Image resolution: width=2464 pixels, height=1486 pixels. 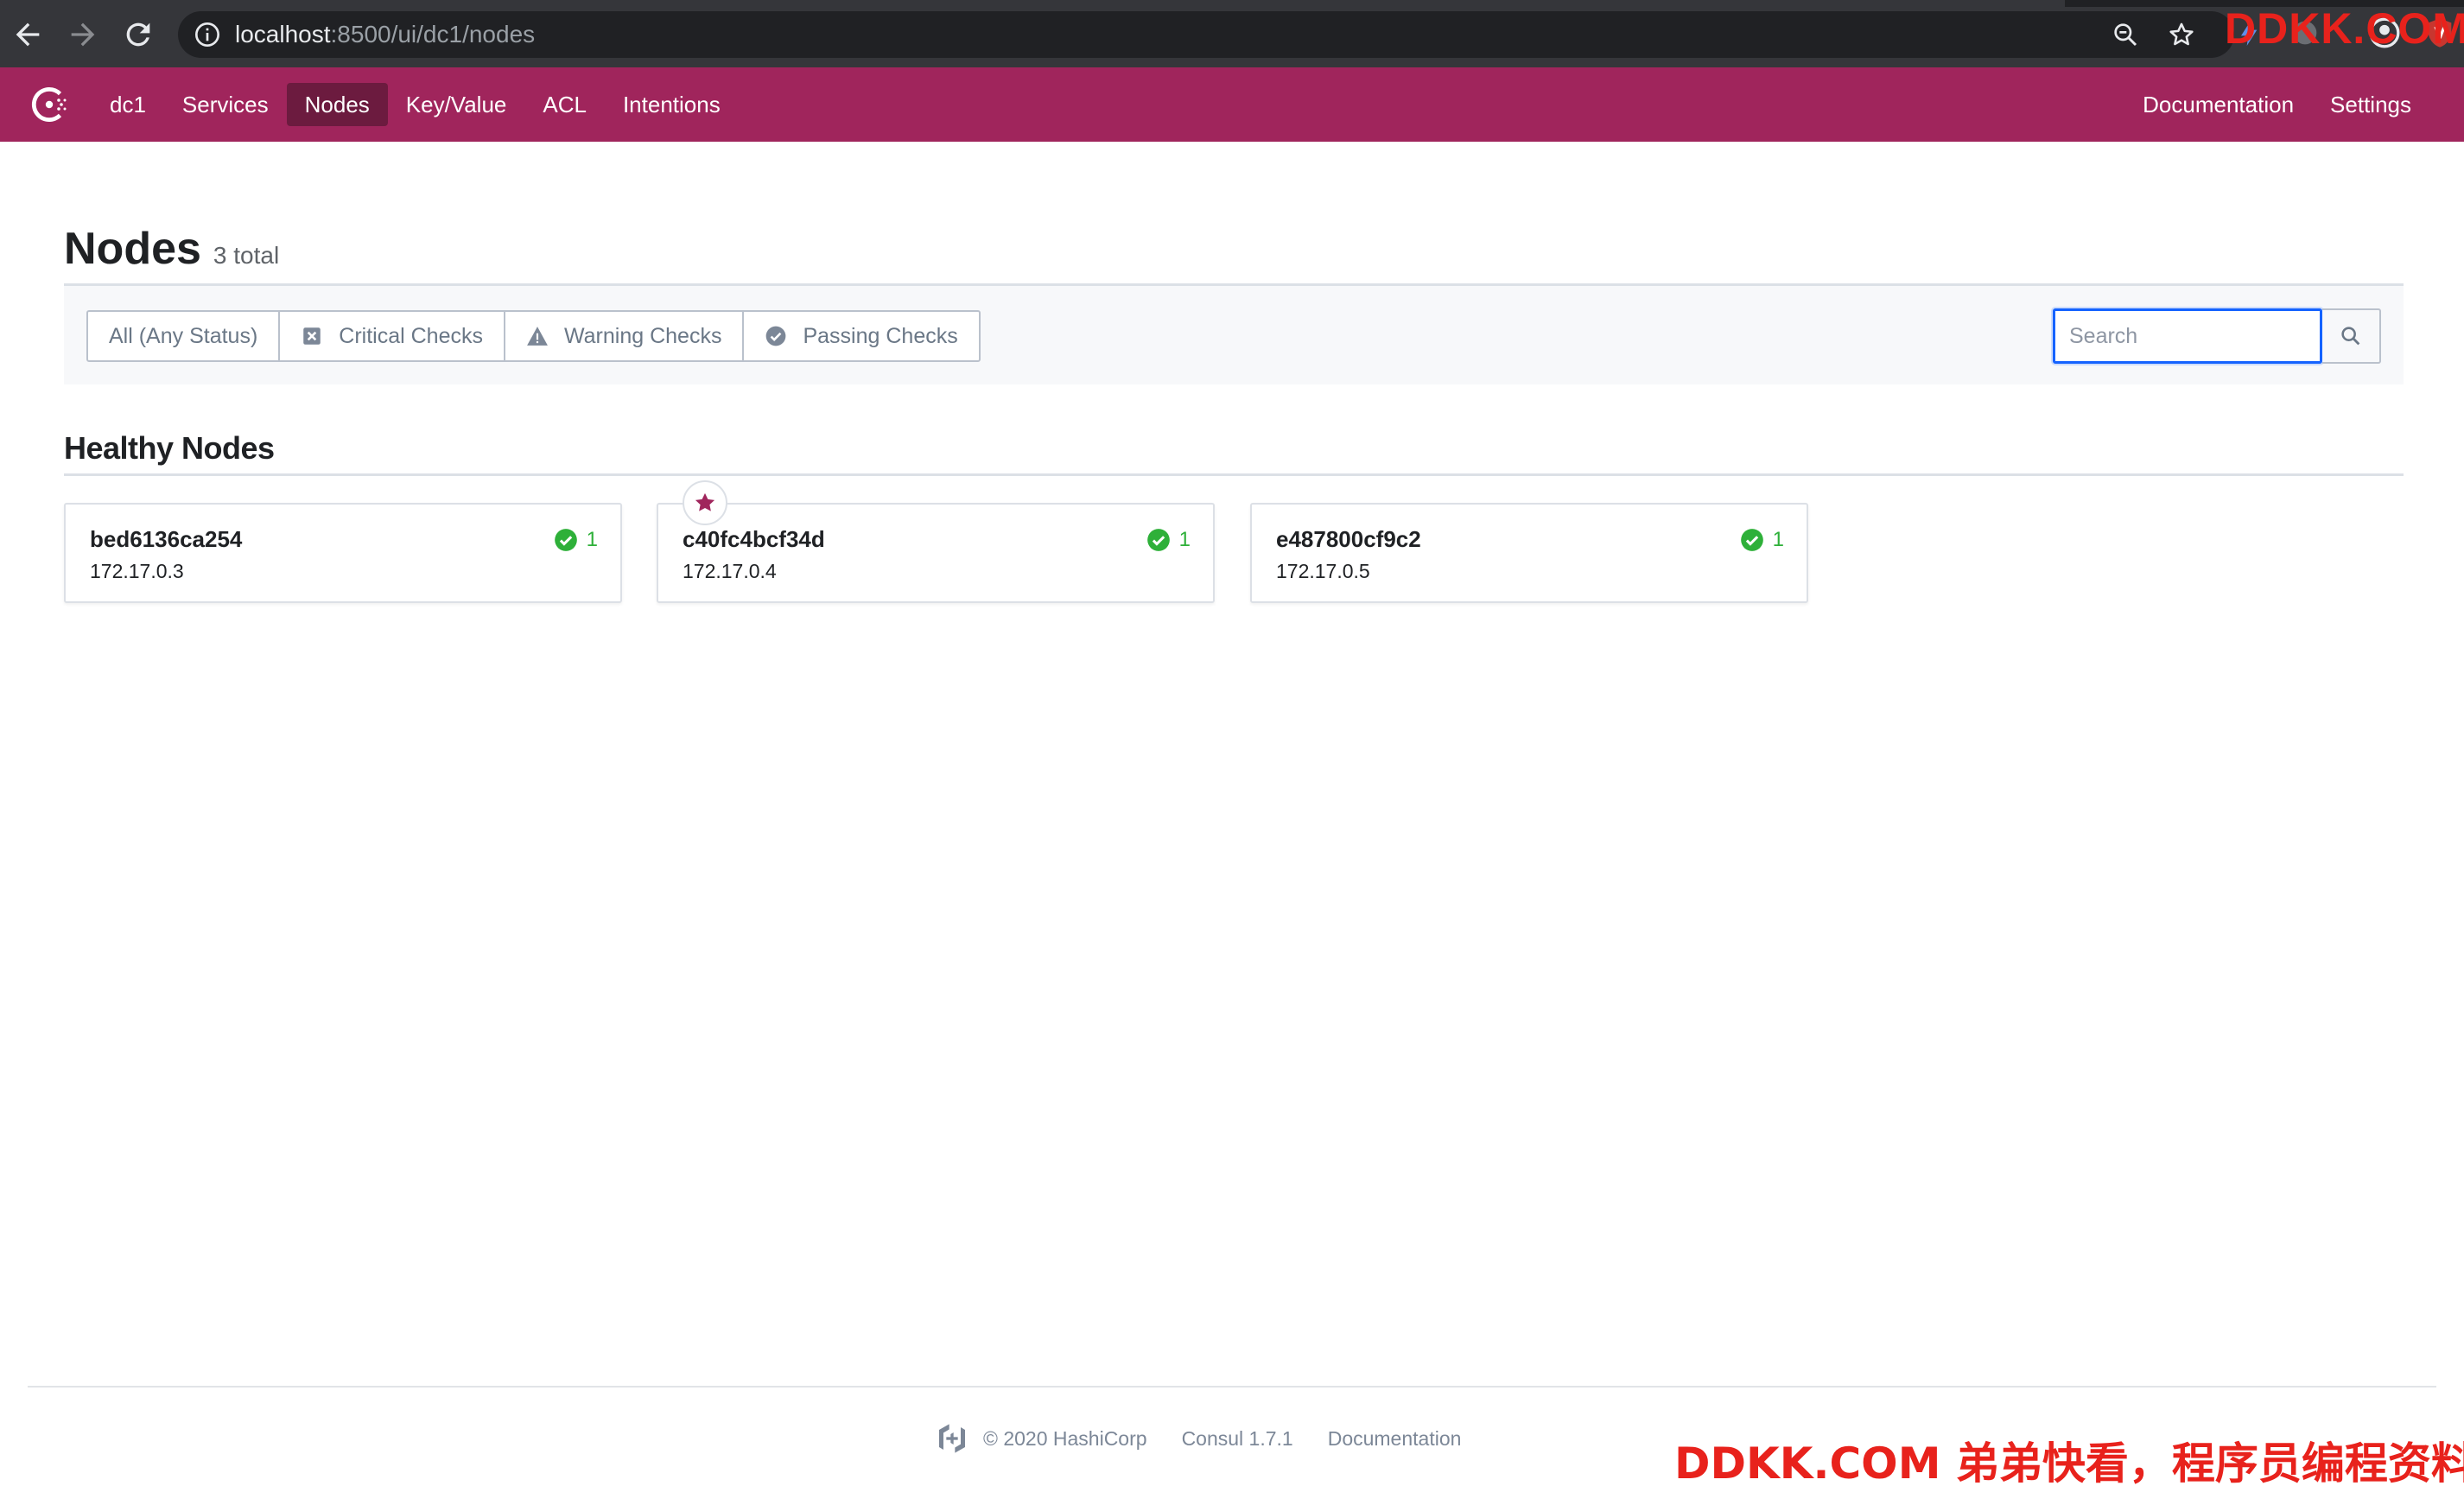 What do you see at coordinates (133, 249) in the screenshot?
I see `page-title: Nodes` at bounding box center [133, 249].